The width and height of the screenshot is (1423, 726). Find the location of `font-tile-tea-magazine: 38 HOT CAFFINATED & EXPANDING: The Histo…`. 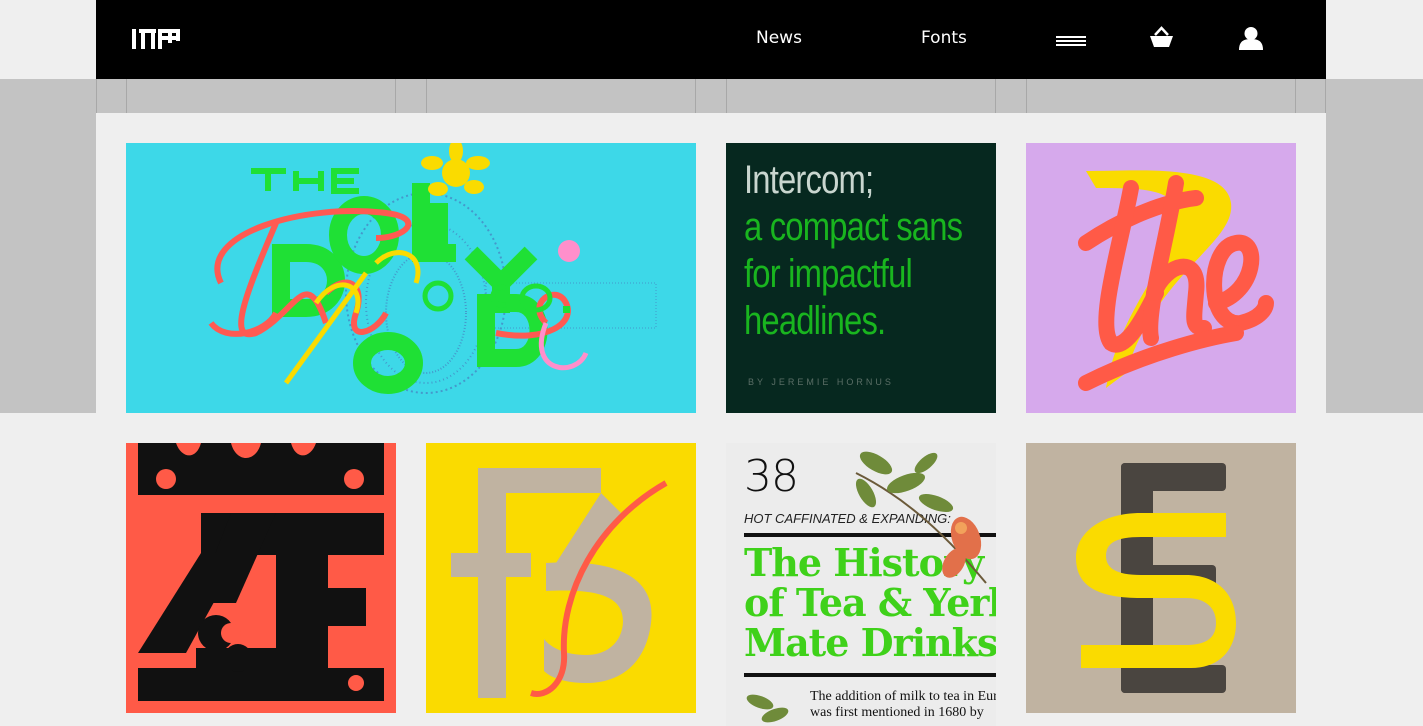

font-tile-tea-magazine: 38 HOT CAFFINATED & EXPANDING: The Histo… is located at coordinates (861, 584).